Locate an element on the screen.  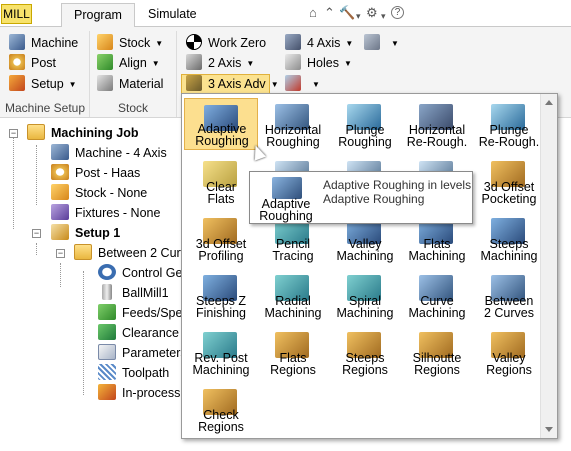
ballmill-icon is located at coordinates (107, 292).